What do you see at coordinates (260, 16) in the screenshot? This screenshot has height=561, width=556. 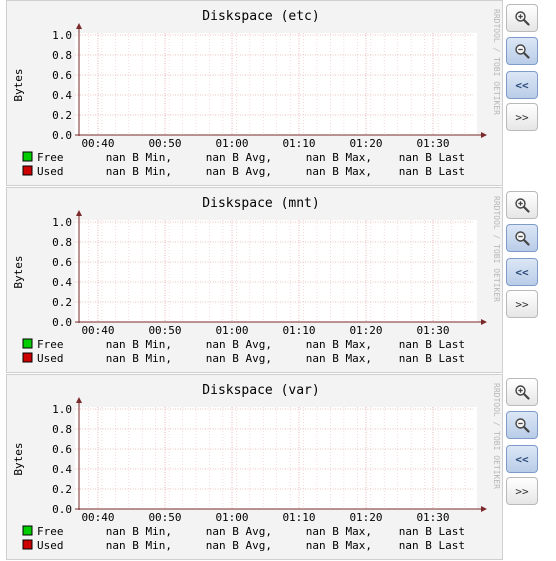 I see `graph-title: Diskspace (etc)` at bounding box center [260, 16].